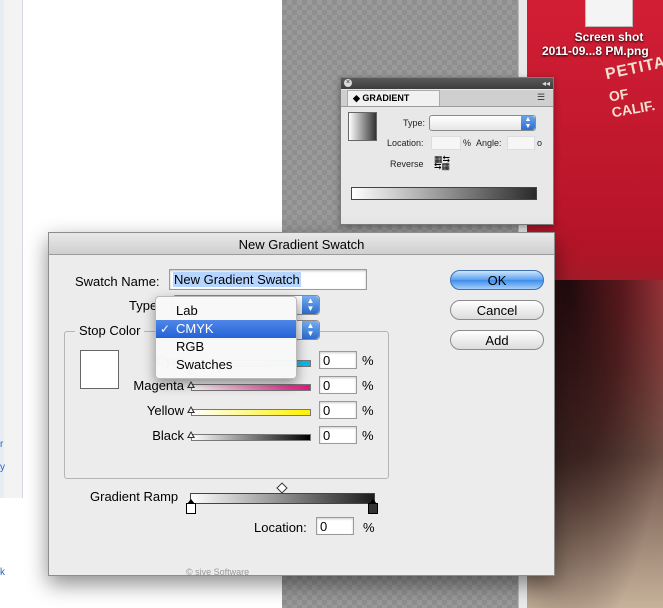 The height and width of the screenshot is (608, 663). I want to click on footer-text: © sive Software, so click(218, 572).